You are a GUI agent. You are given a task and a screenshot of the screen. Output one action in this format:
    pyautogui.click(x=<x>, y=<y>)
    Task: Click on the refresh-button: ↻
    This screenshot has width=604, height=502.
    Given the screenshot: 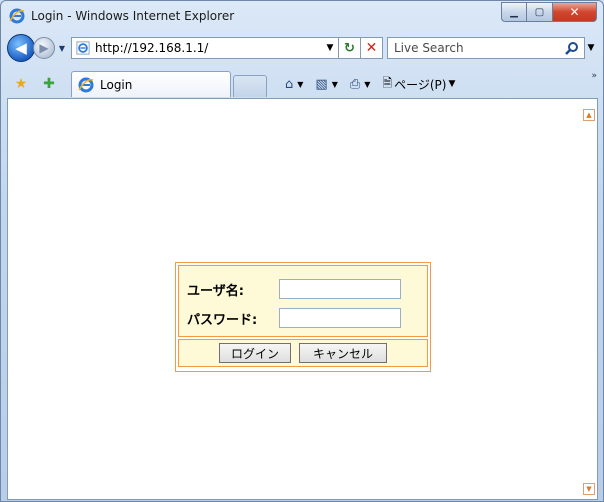 What is the action you would take?
    pyautogui.click(x=350, y=48)
    